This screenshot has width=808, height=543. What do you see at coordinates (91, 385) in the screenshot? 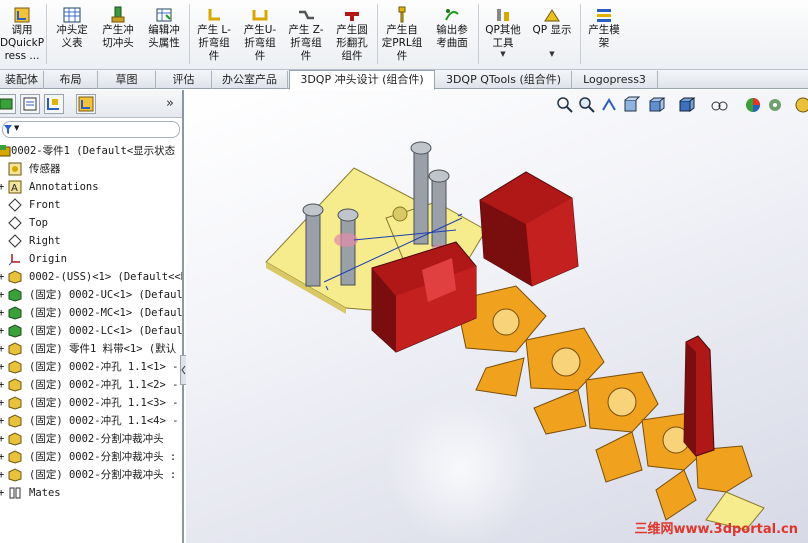
I see `tree-item-component: + (固定) 0002-冲孔 1.1<2> -` at bounding box center [91, 385].